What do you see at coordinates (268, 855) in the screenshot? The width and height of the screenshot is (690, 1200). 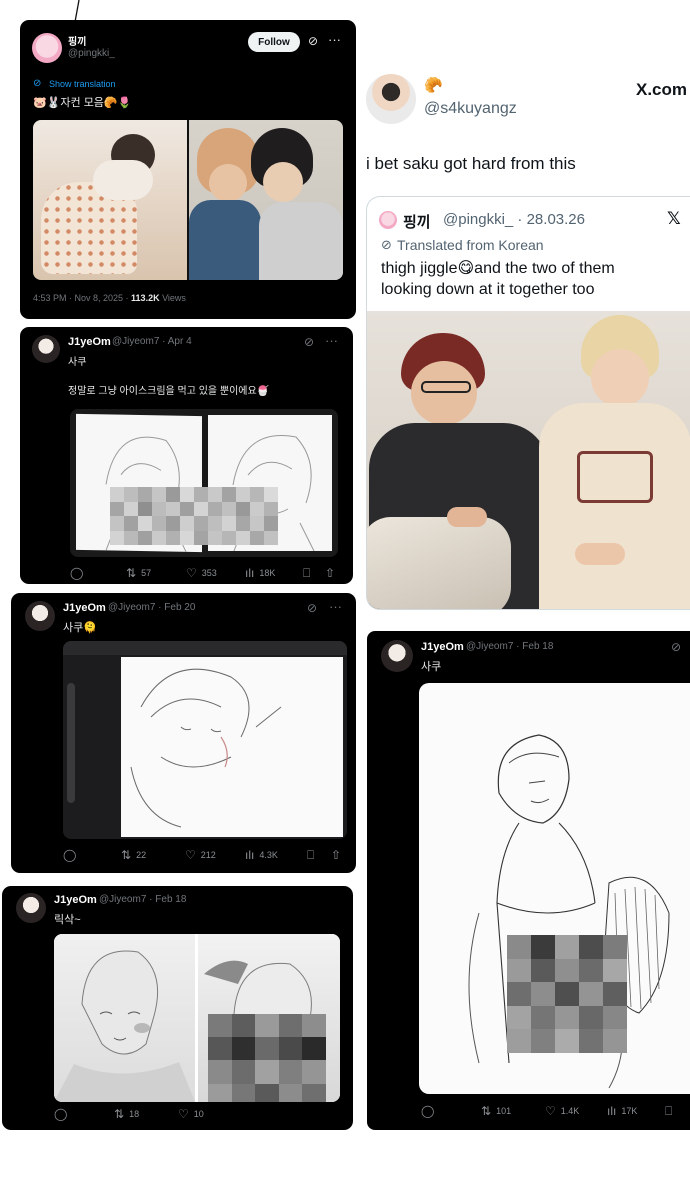 I see `views-count: 4.3K` at bounding box center [268, 855].